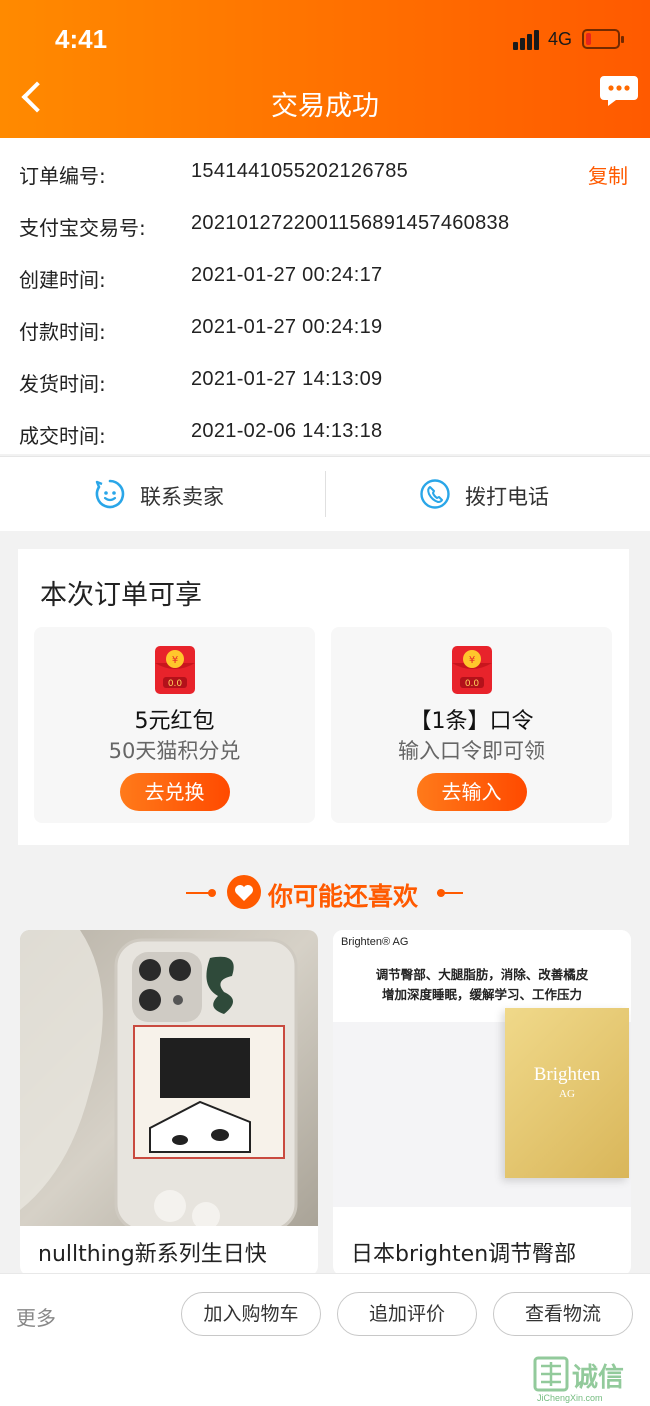  What do you see at coordinates (482, 974) in the screenshot?
I see `product-headline-1: 调节臀部、大腿脂肪，消除、改善橘皮` at bounding box center [482, 974].